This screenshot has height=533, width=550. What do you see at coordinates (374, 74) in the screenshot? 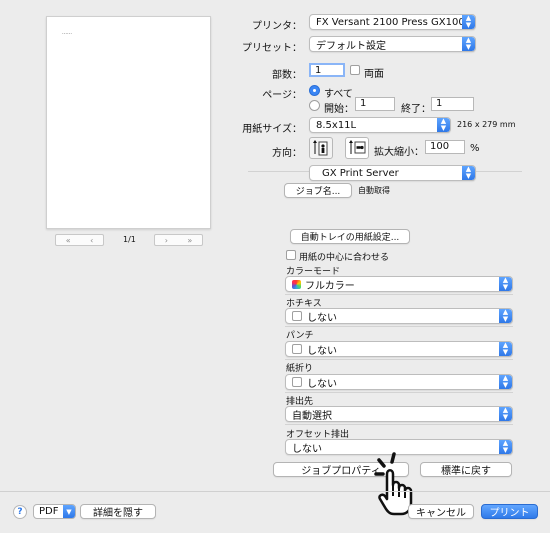
I see `duplex-label: 両面` at bounding box center [374, 74].